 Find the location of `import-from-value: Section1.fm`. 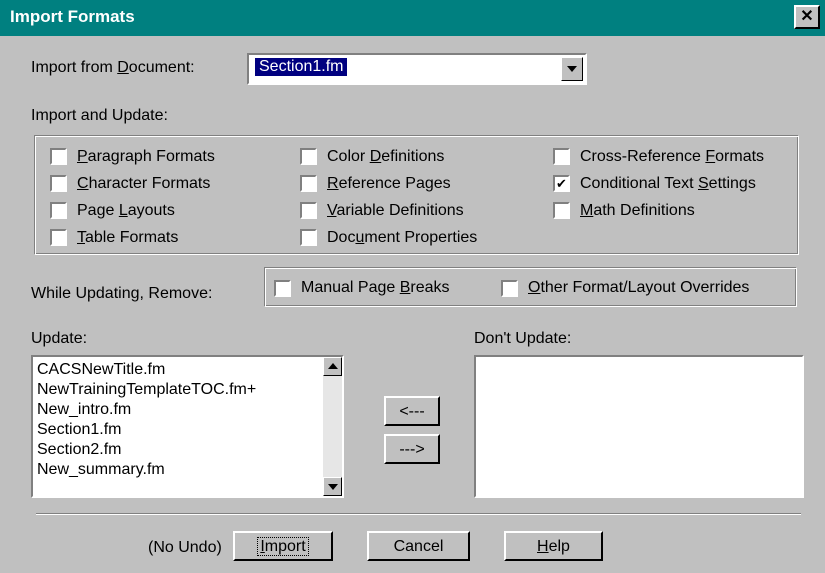

import-from-value: Section1.fm is located at coordinates (301, 67).